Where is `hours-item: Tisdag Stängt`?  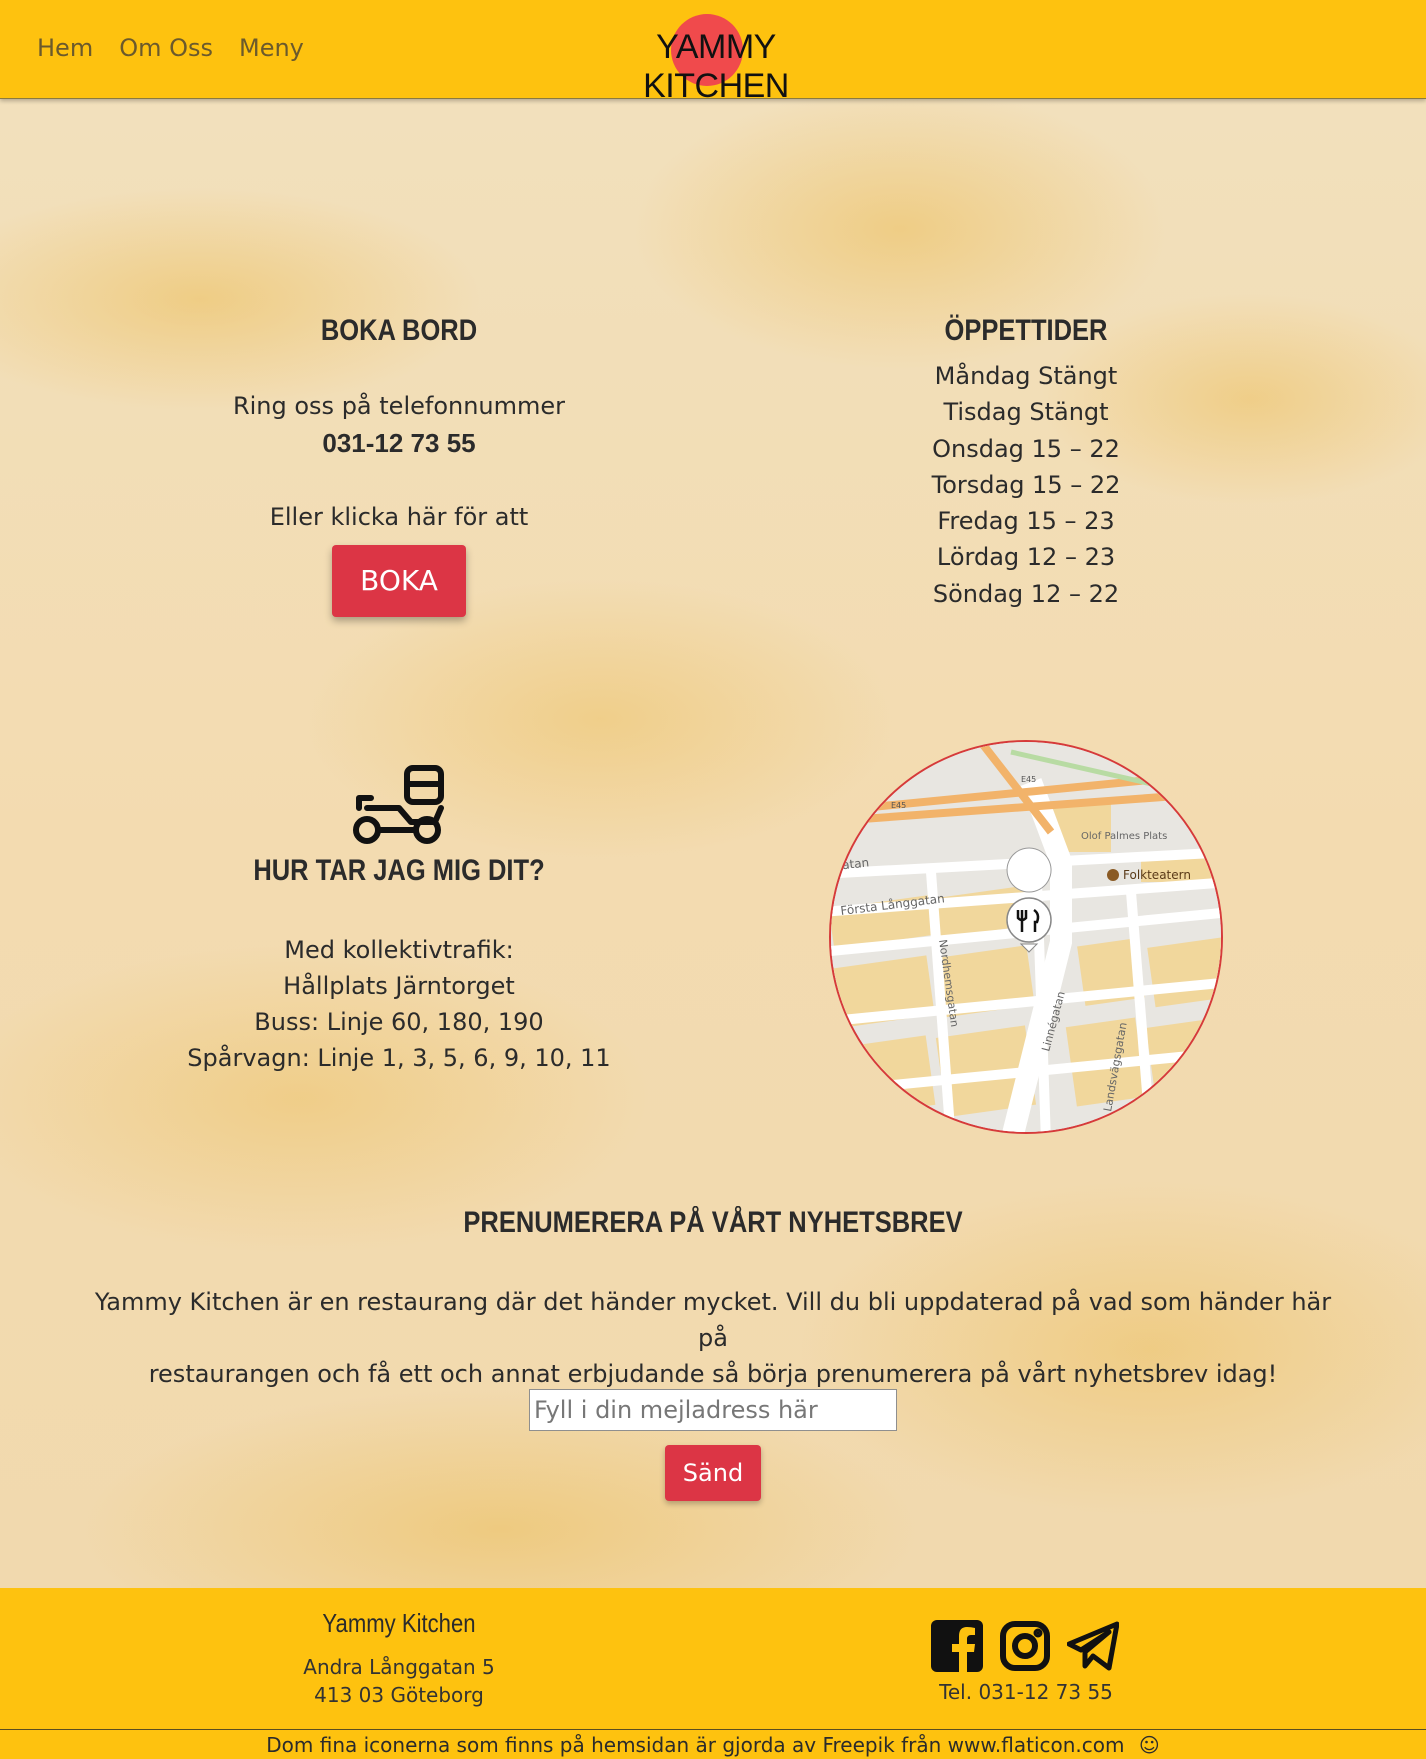
hours-item: Tisdag Stängt is located at coordinates (1026, 412).